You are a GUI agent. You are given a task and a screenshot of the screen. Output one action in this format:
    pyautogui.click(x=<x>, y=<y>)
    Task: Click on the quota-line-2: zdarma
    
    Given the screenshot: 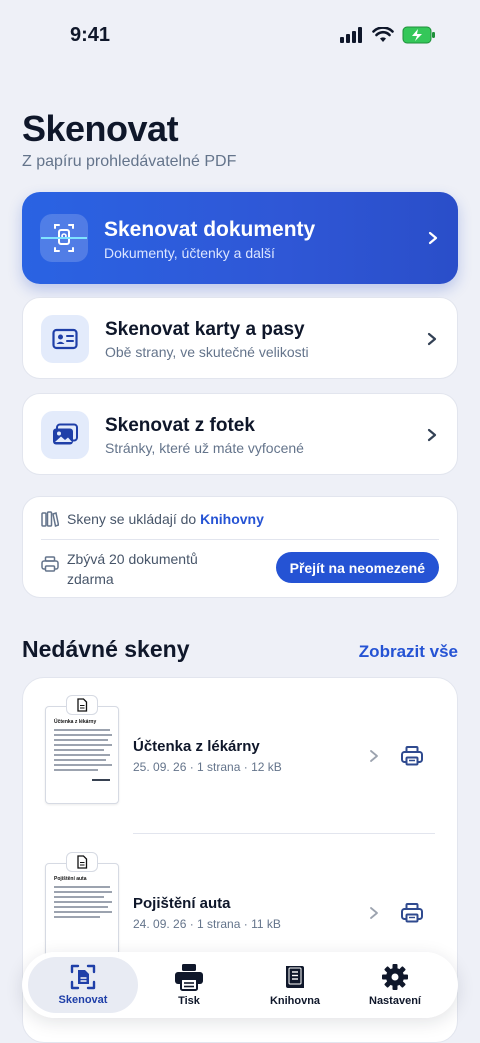 What is the action you would take?
    pyautogui.click(x=90, y=579)
    